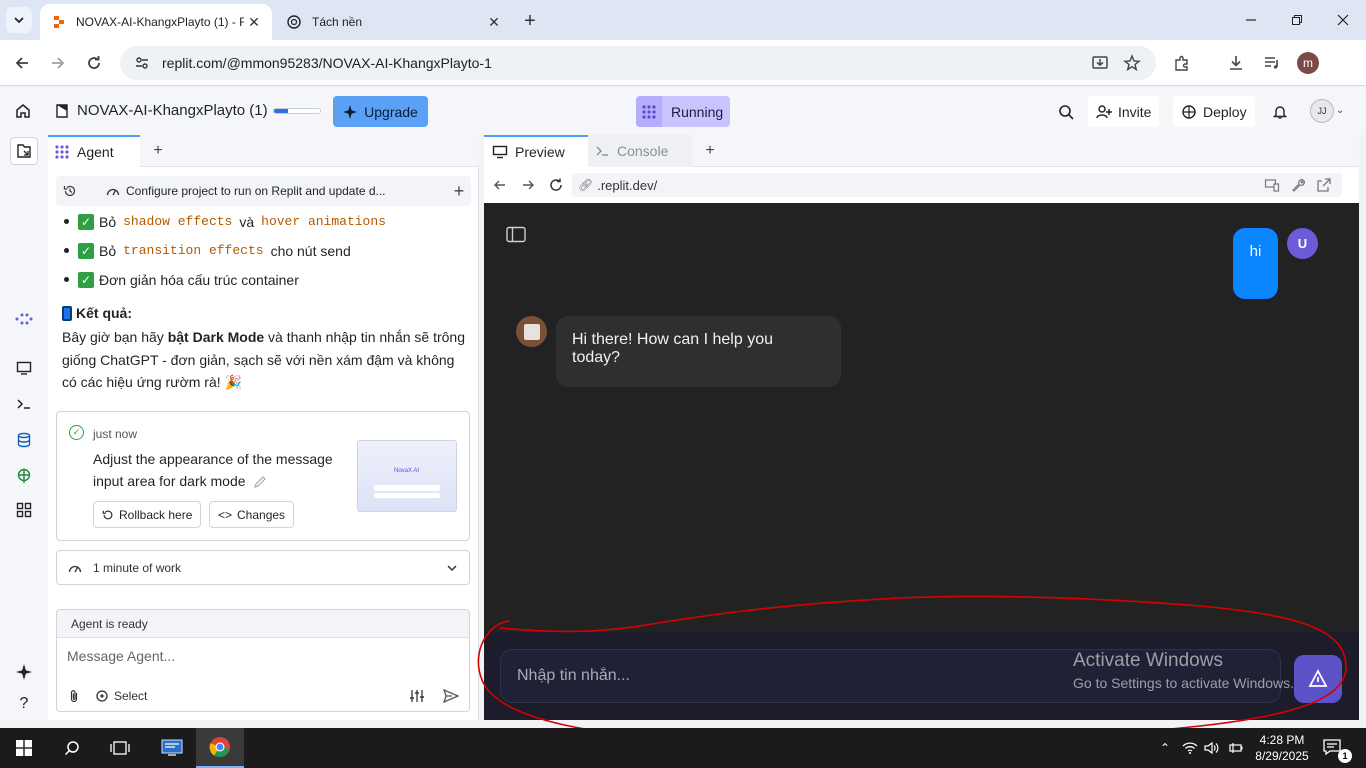  What do you see at coordinates (24, 368) in the screenshot?
I see `webview-tool-button` at bounding box center [24, 368].